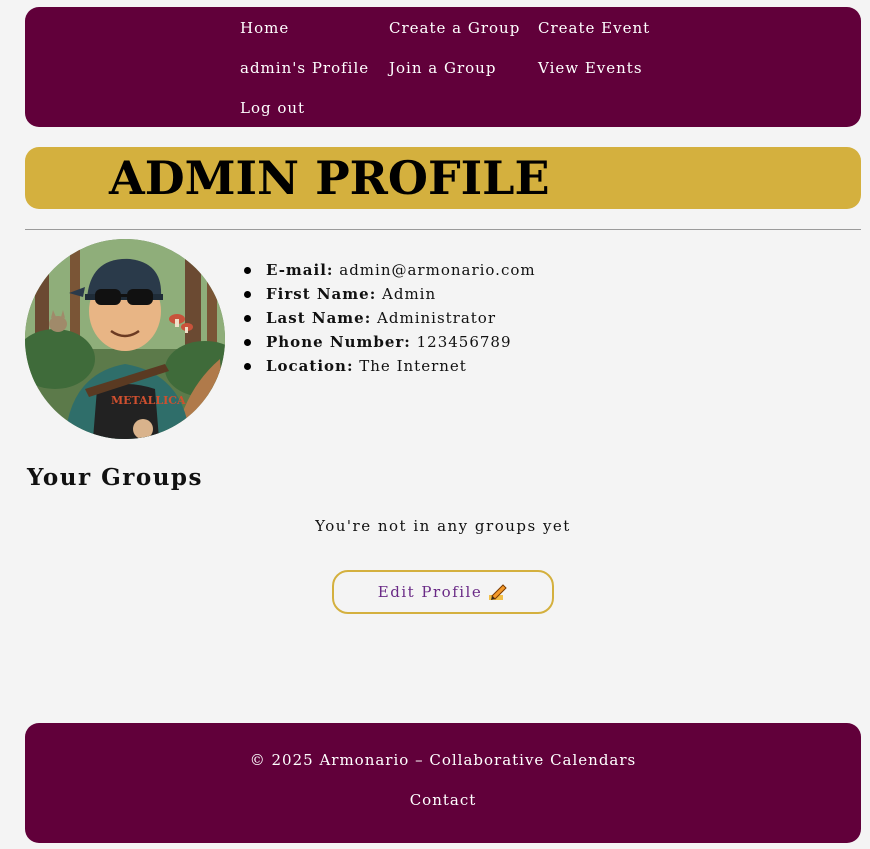 The width and height of the screenshot is (870, 849). I want to click on groups-heading: Your Groups, so click(115, 477).